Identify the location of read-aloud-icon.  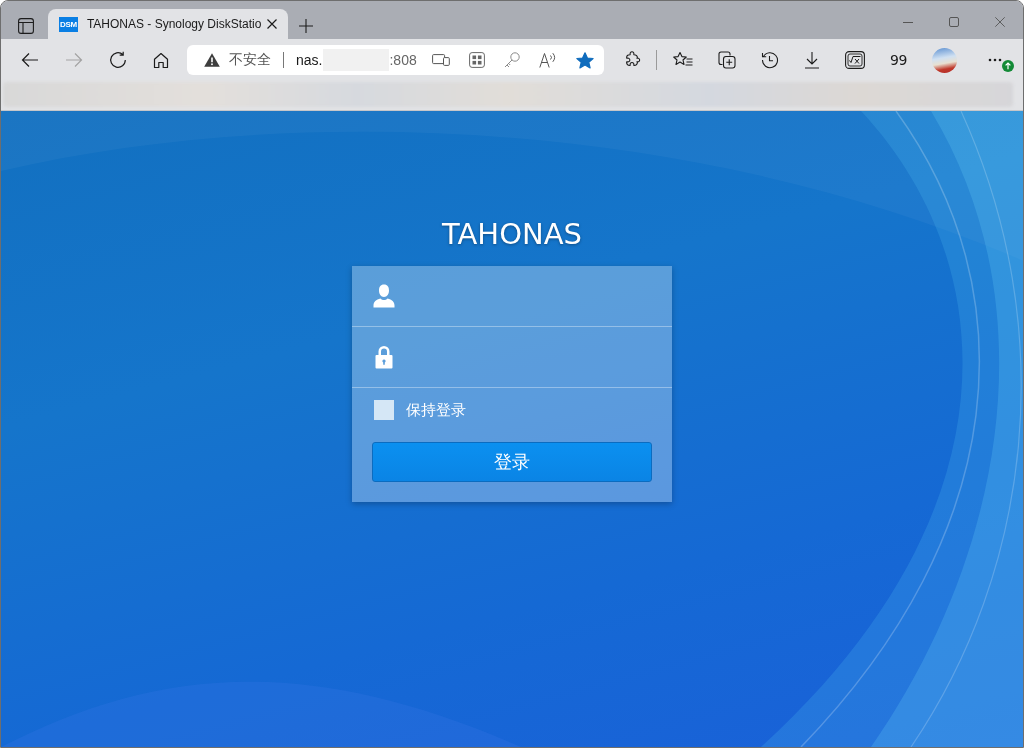
(548, 60).